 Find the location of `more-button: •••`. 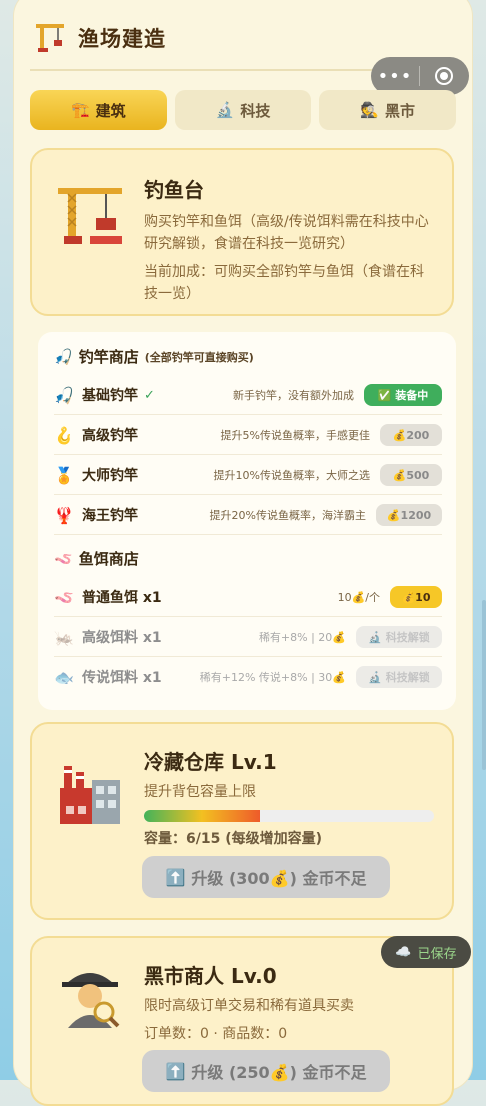

more-button: ••• is located at coordinates (395, 76).